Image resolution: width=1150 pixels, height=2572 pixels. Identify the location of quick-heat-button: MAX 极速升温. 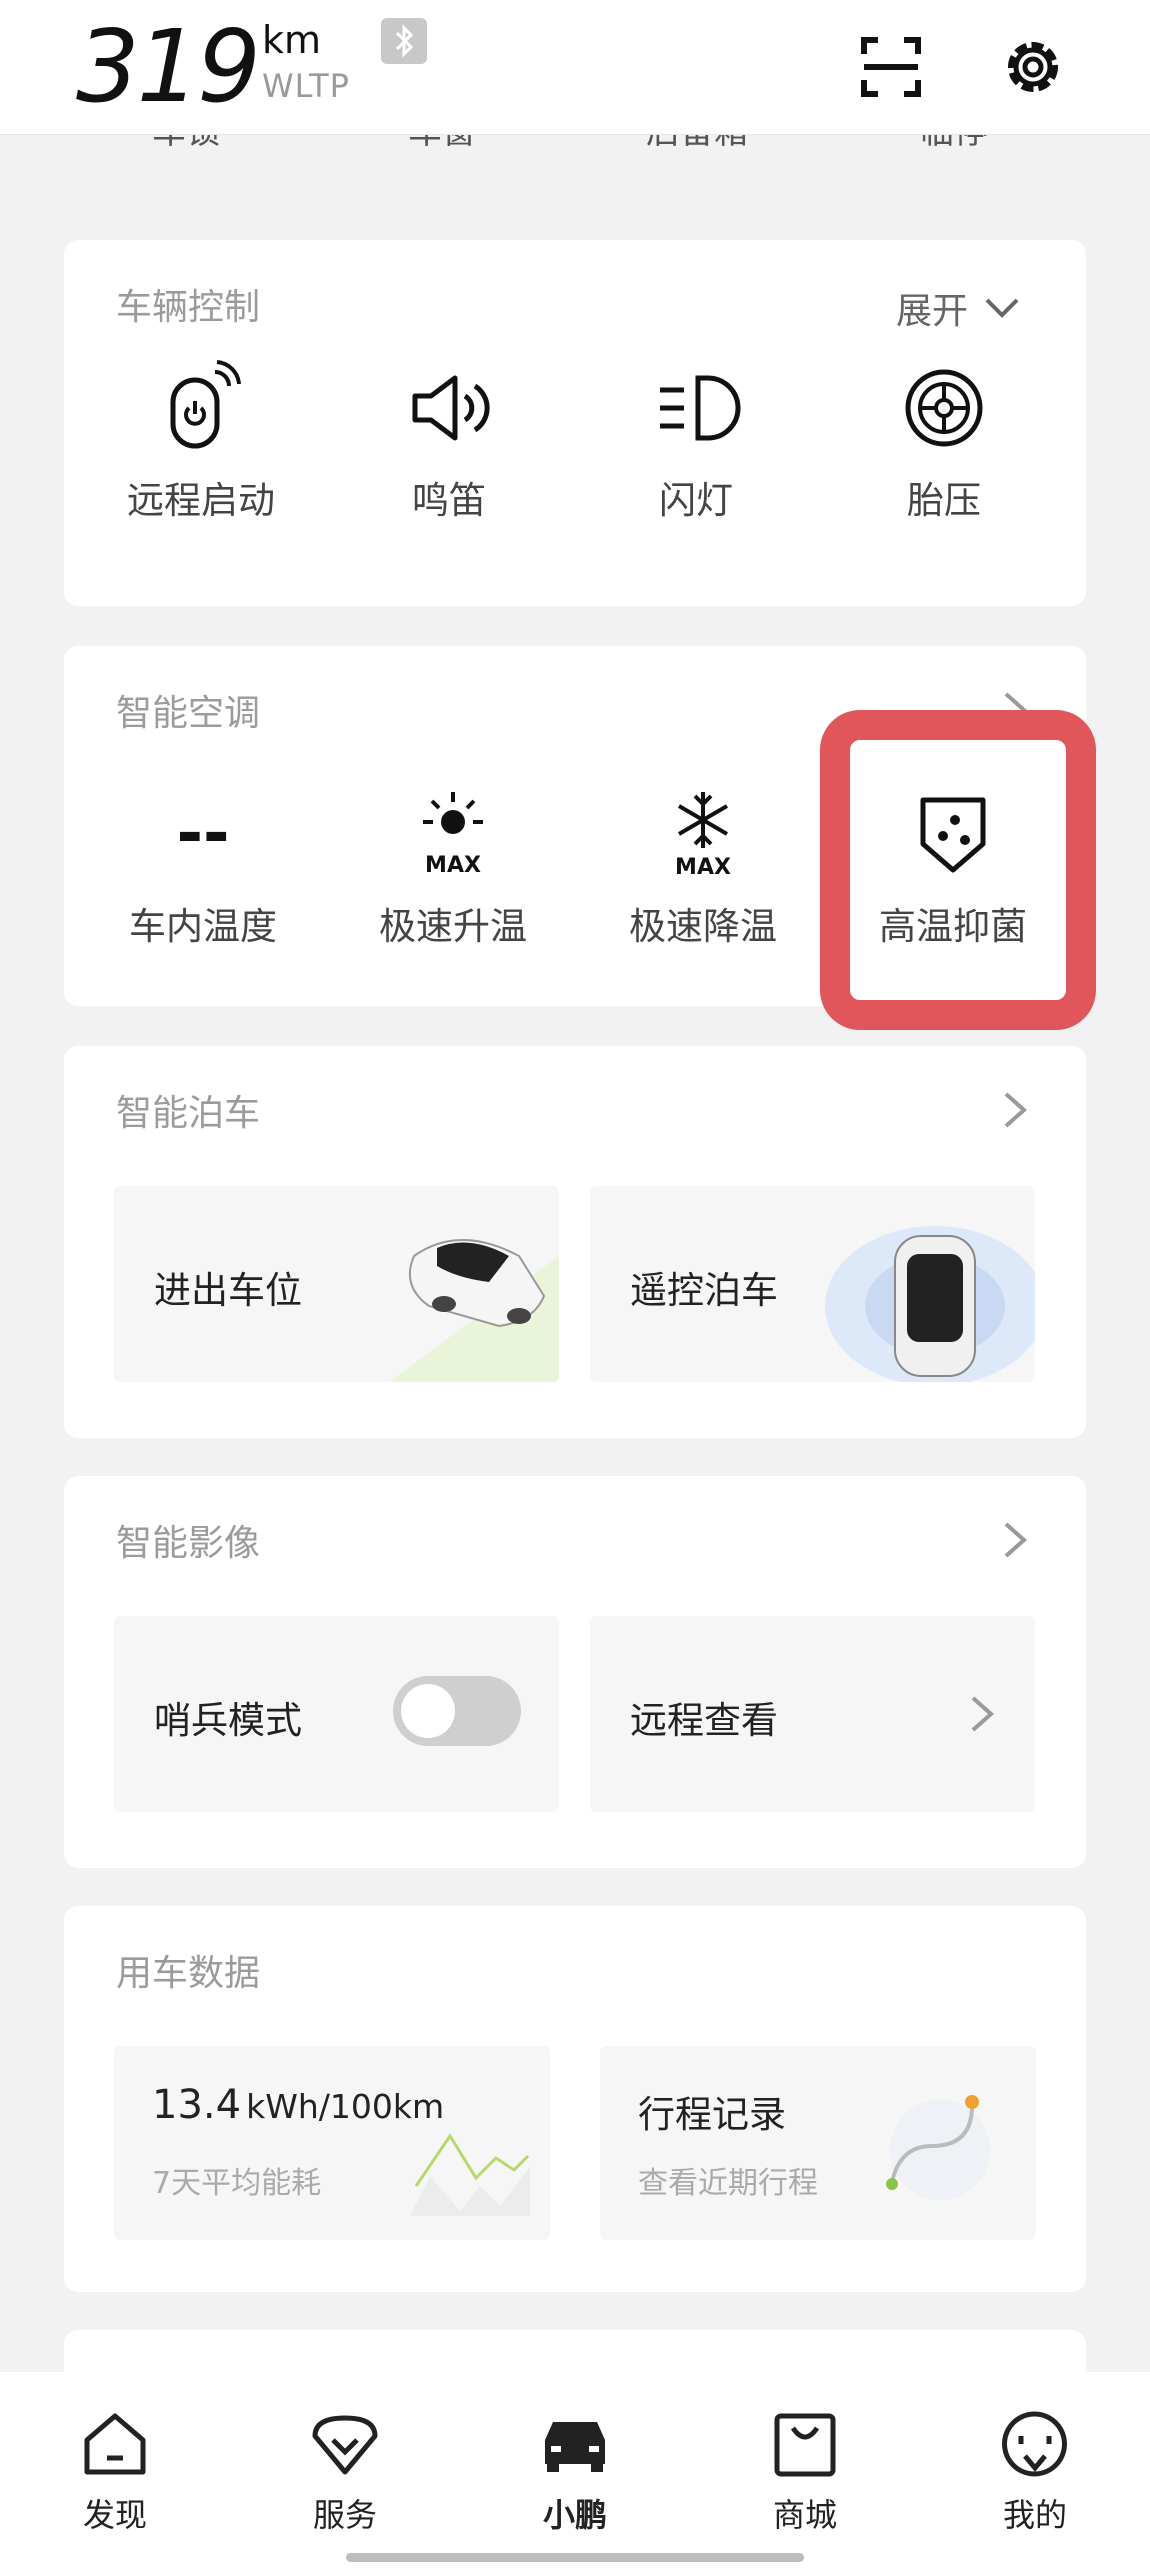
(453, 868).